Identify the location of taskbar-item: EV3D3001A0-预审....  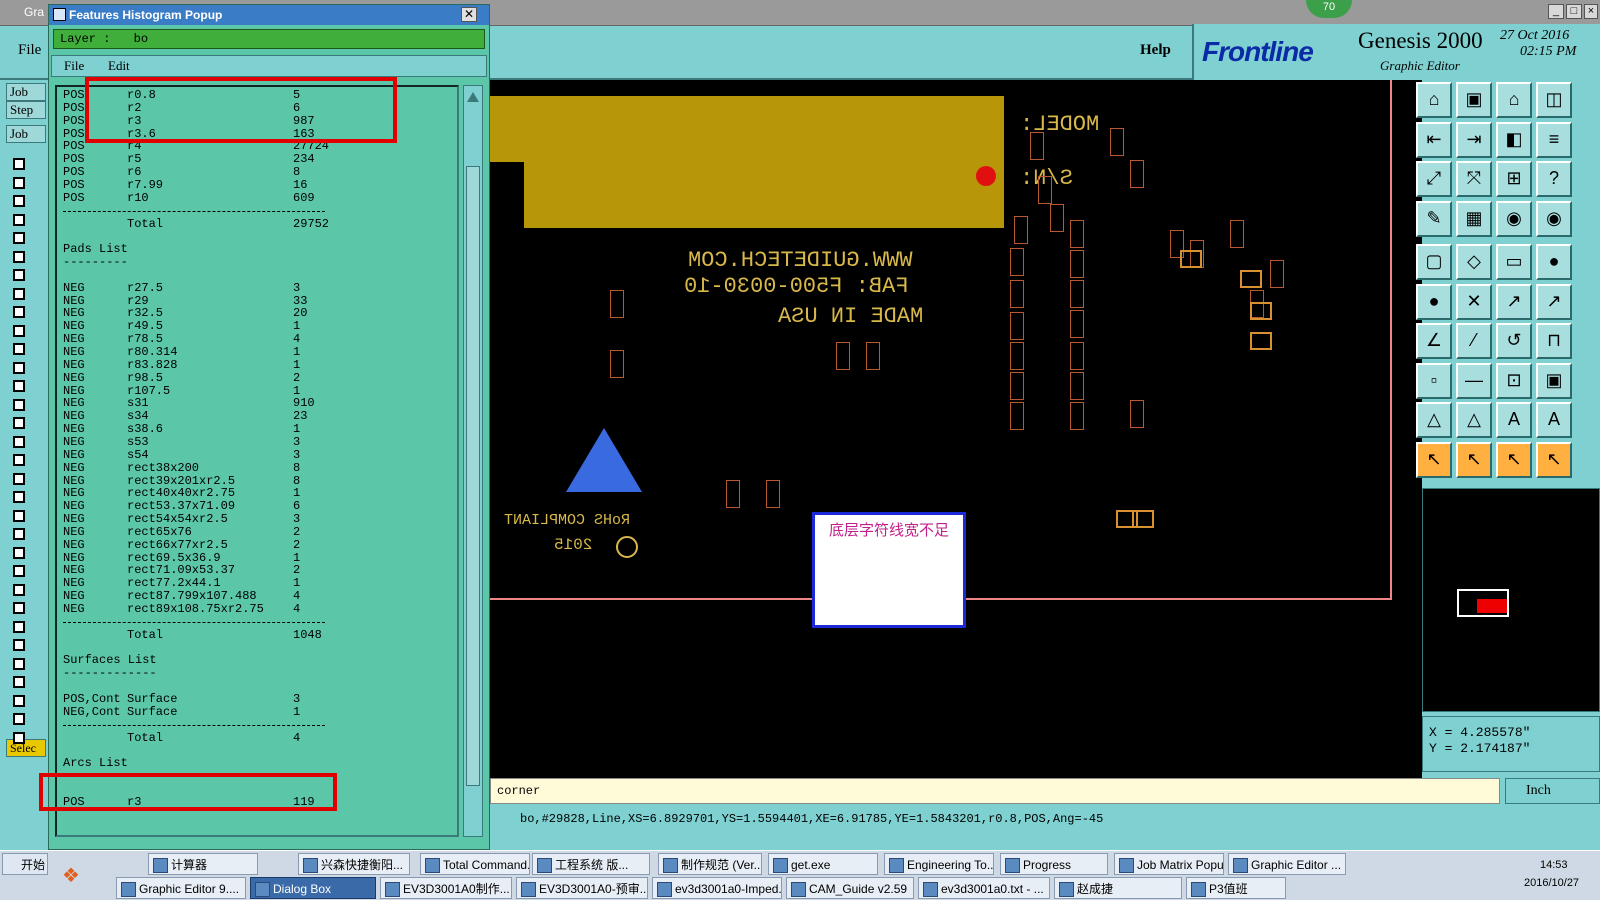
(582, 888).